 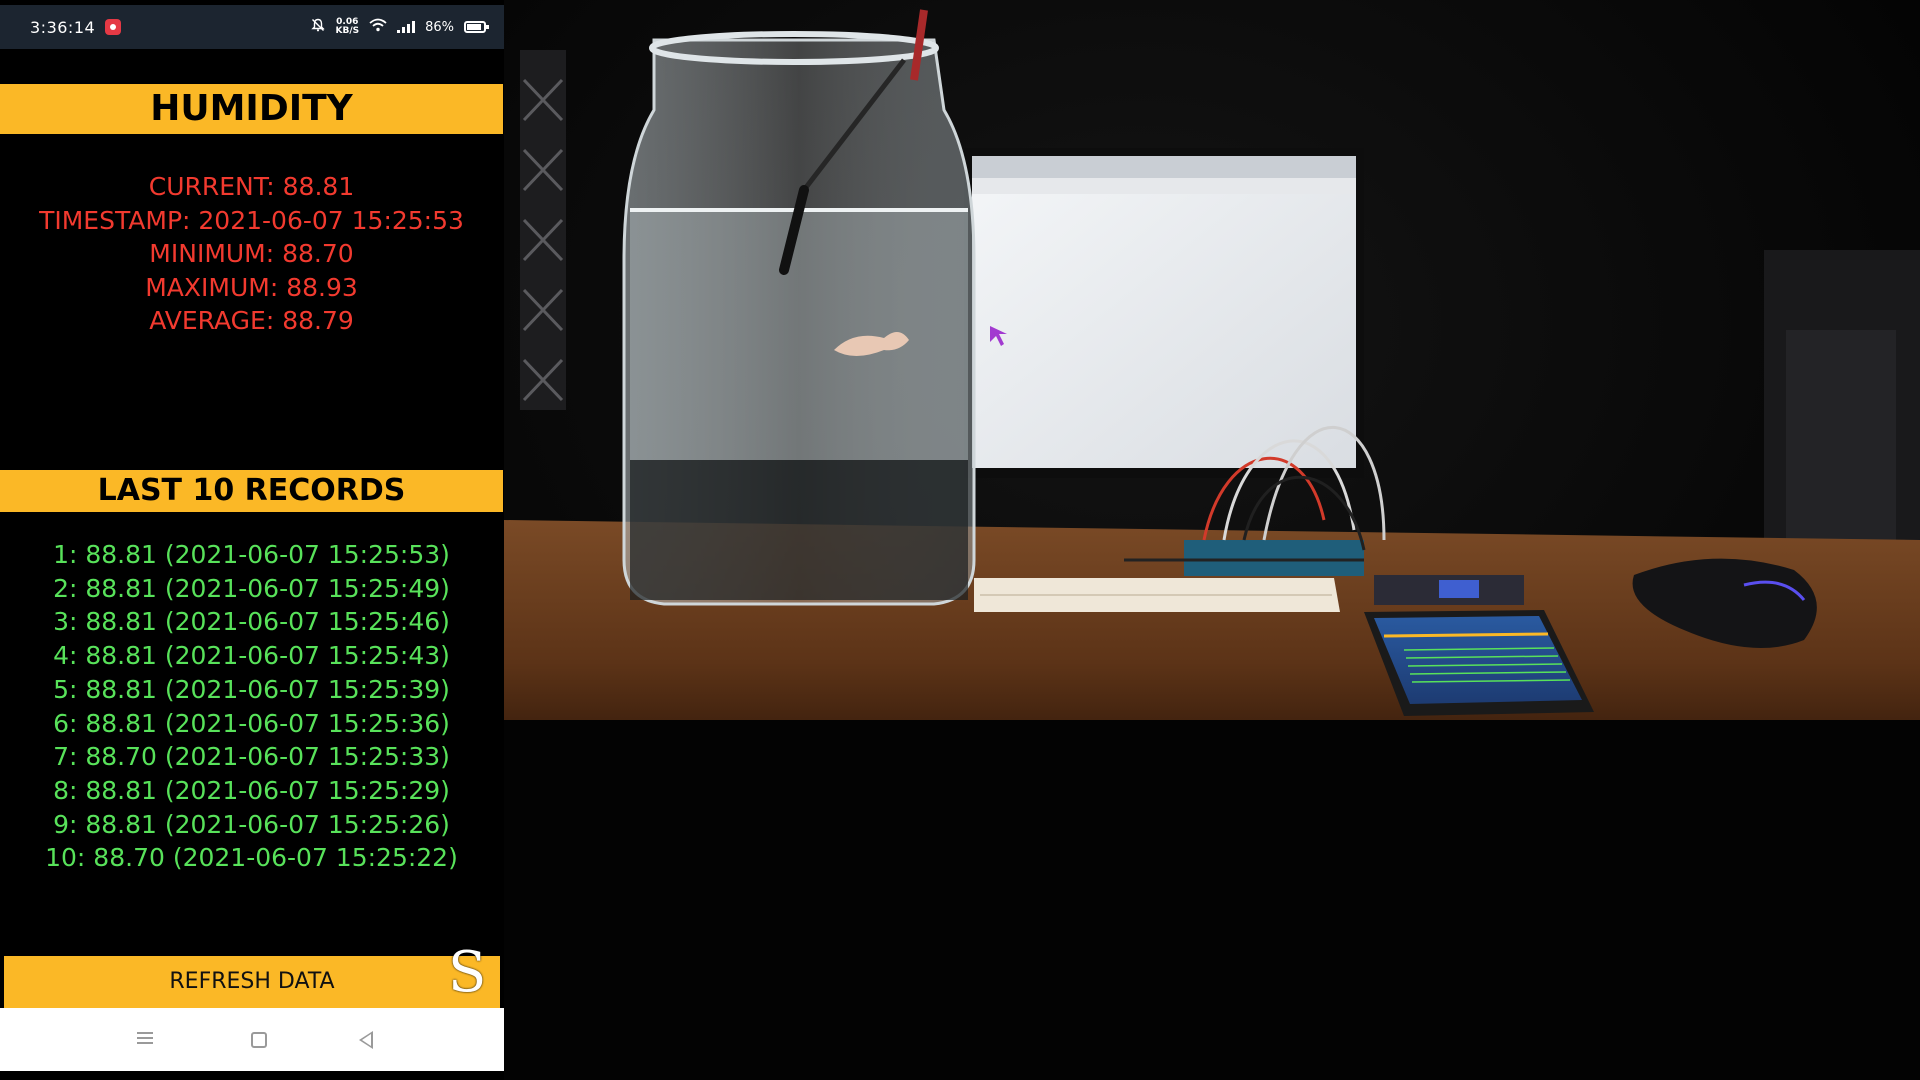 I want to click on average-value: AVERAGE: 88.79, so click(x=251, y=320).